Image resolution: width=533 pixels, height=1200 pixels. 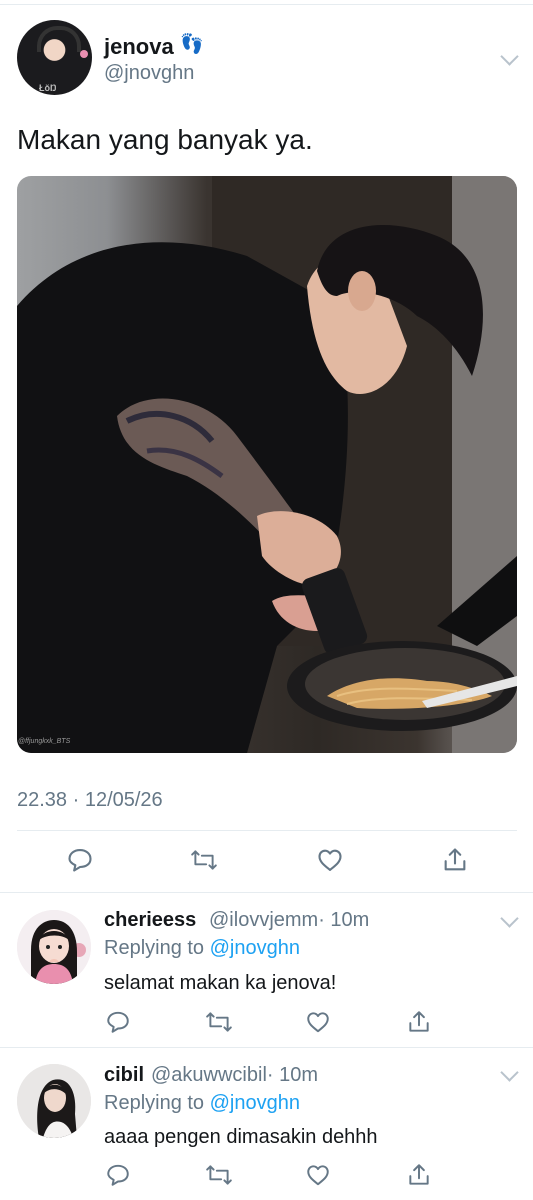 What do you see at coordinates (241, 1137) in the screenshot?
I see `reply-text: aaaa pengen dimasakin dehhh` at bounding box center [241, 1137].